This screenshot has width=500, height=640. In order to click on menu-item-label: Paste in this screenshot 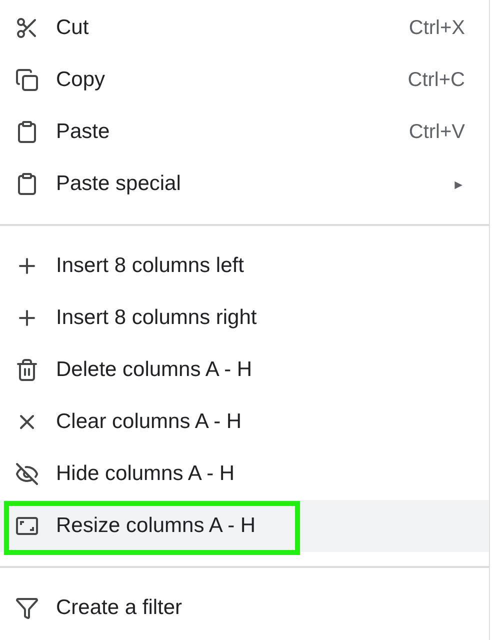, I will do `click(83, 132)`.